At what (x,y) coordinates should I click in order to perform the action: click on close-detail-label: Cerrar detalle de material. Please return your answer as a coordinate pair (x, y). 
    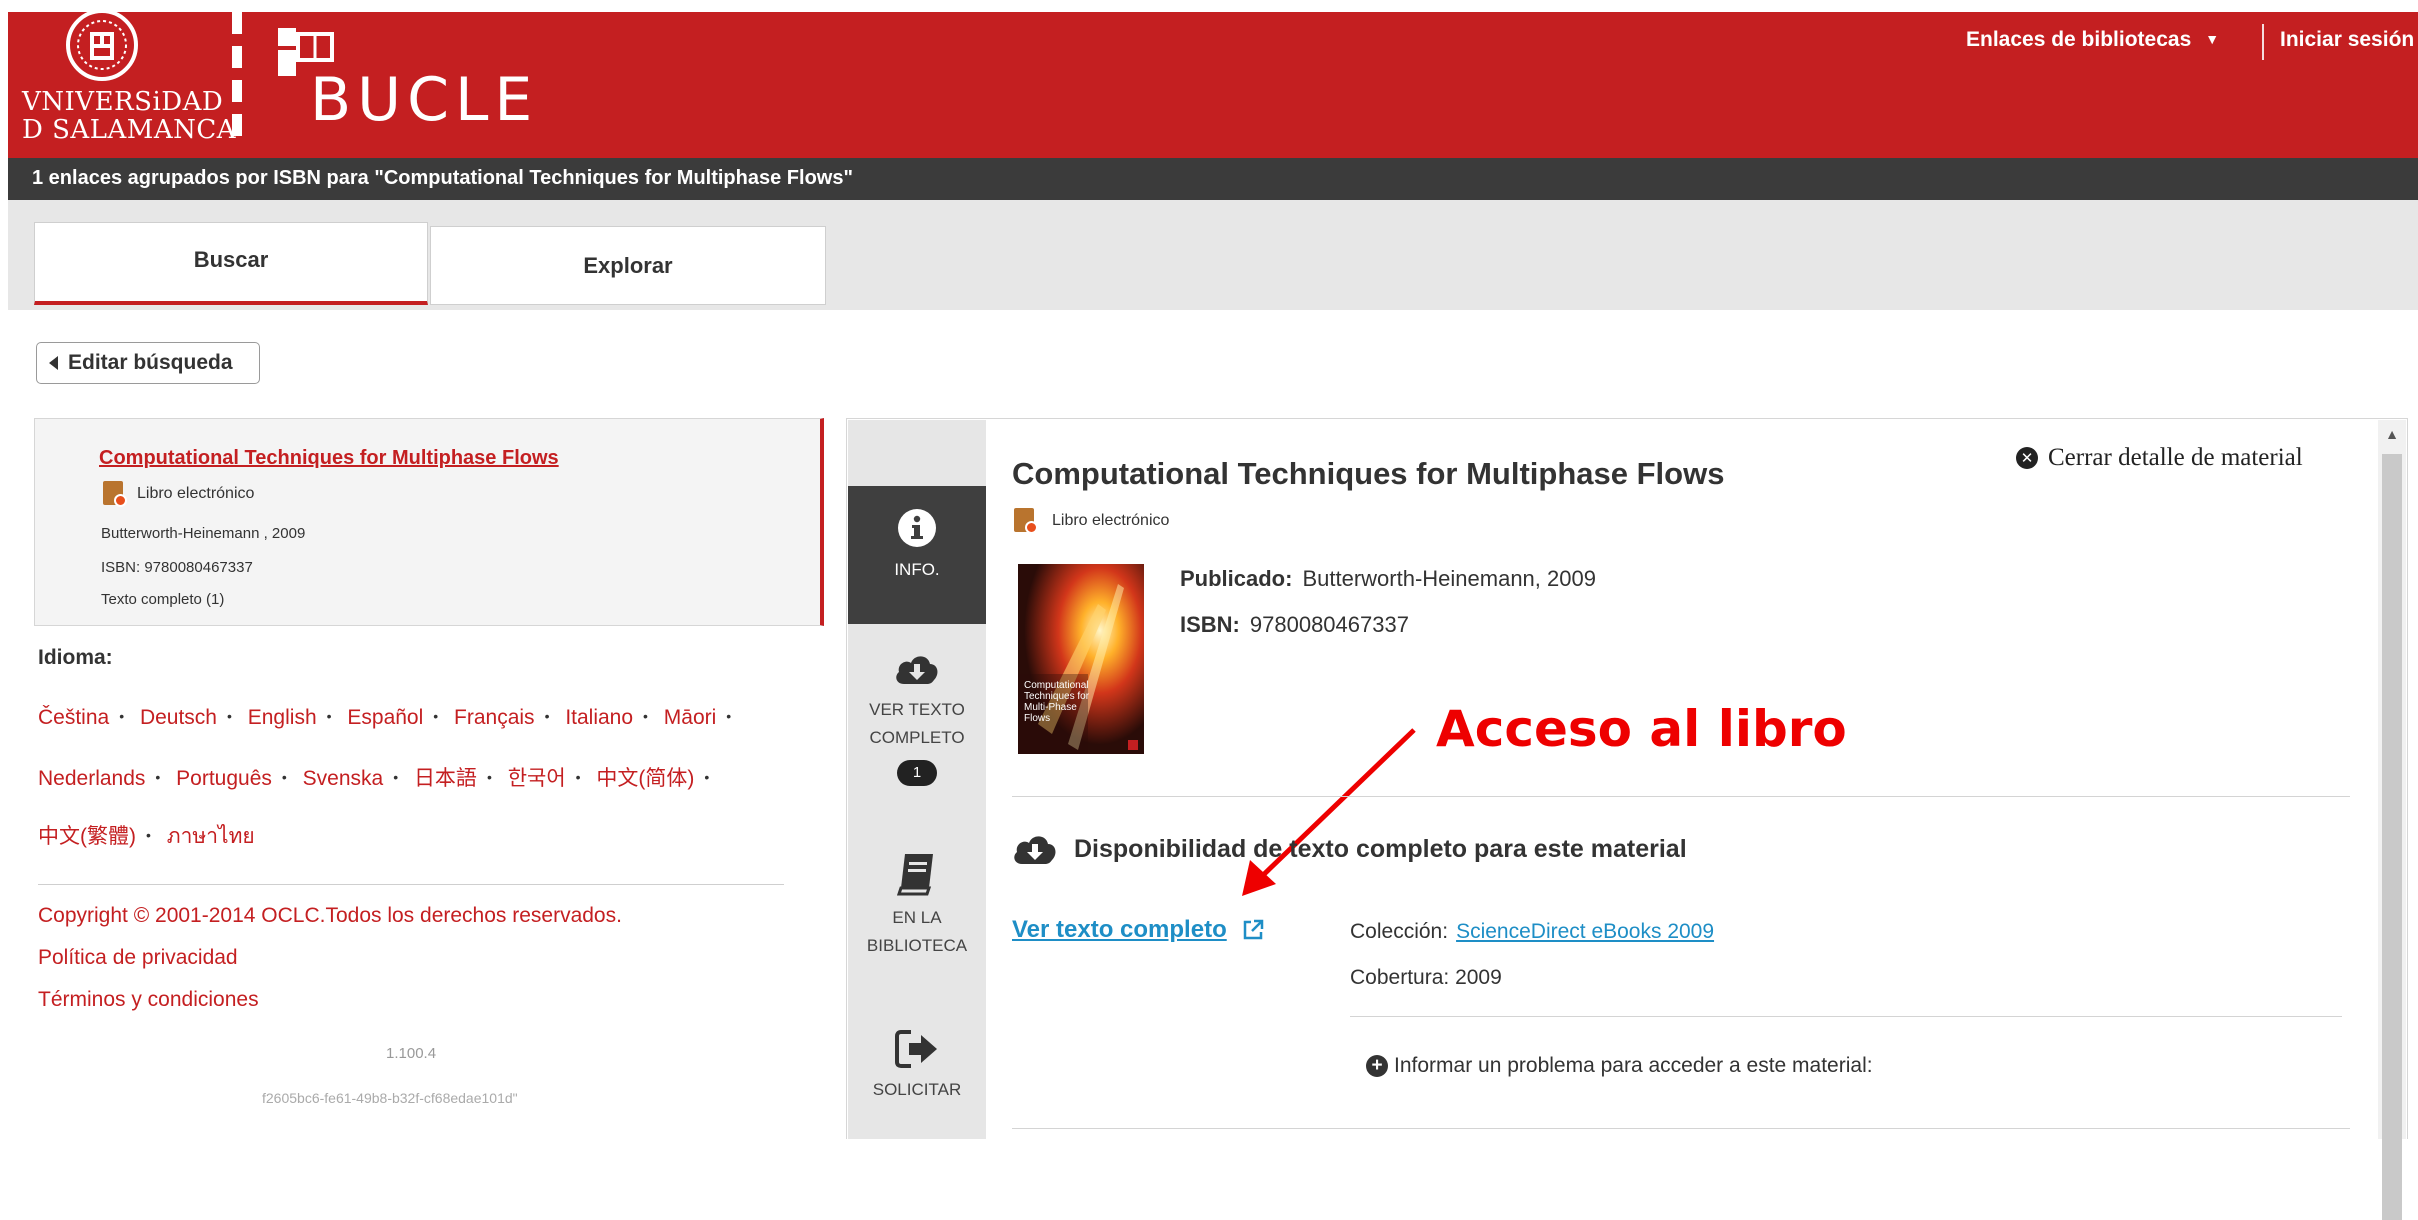
    Looking at the image, I should click on (2175, 457).